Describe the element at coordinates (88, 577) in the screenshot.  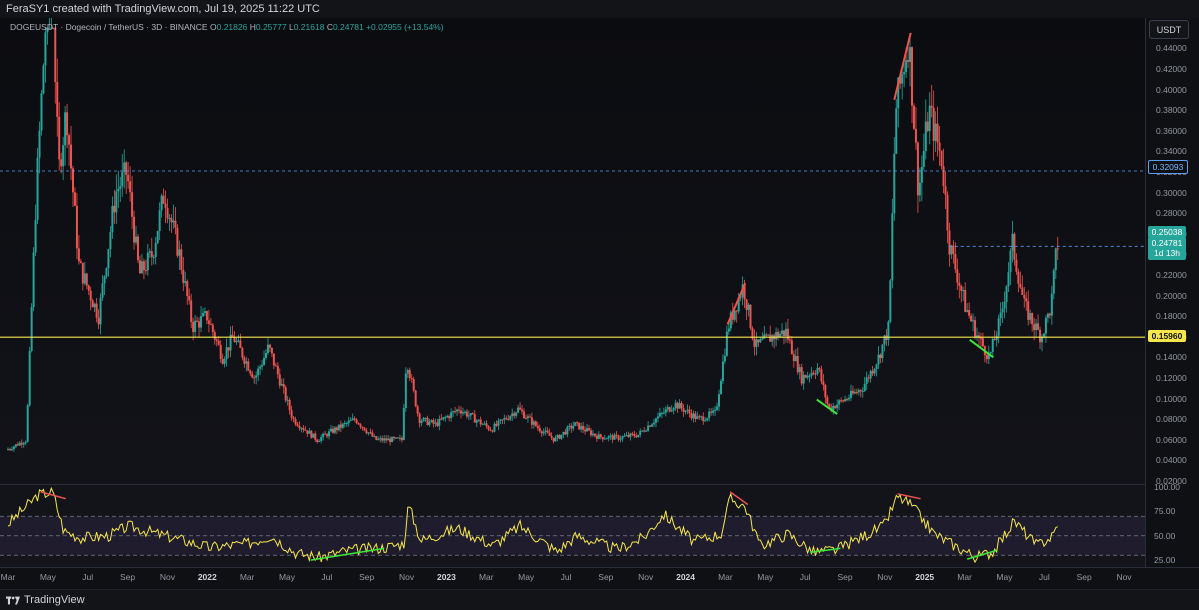
I see `time-tick-label: Jul` at that location.